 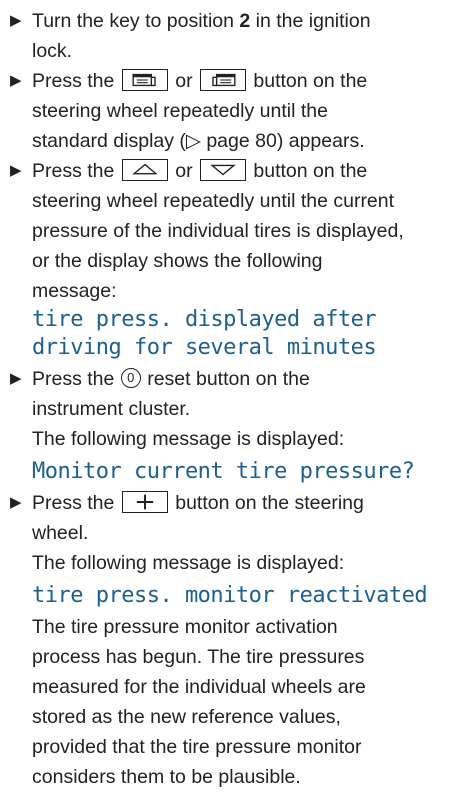 What do you see at coordinates (60, 533) in the screenshot?
I see `step-5-line-2: wheel.` at bounding box center [60, 533].